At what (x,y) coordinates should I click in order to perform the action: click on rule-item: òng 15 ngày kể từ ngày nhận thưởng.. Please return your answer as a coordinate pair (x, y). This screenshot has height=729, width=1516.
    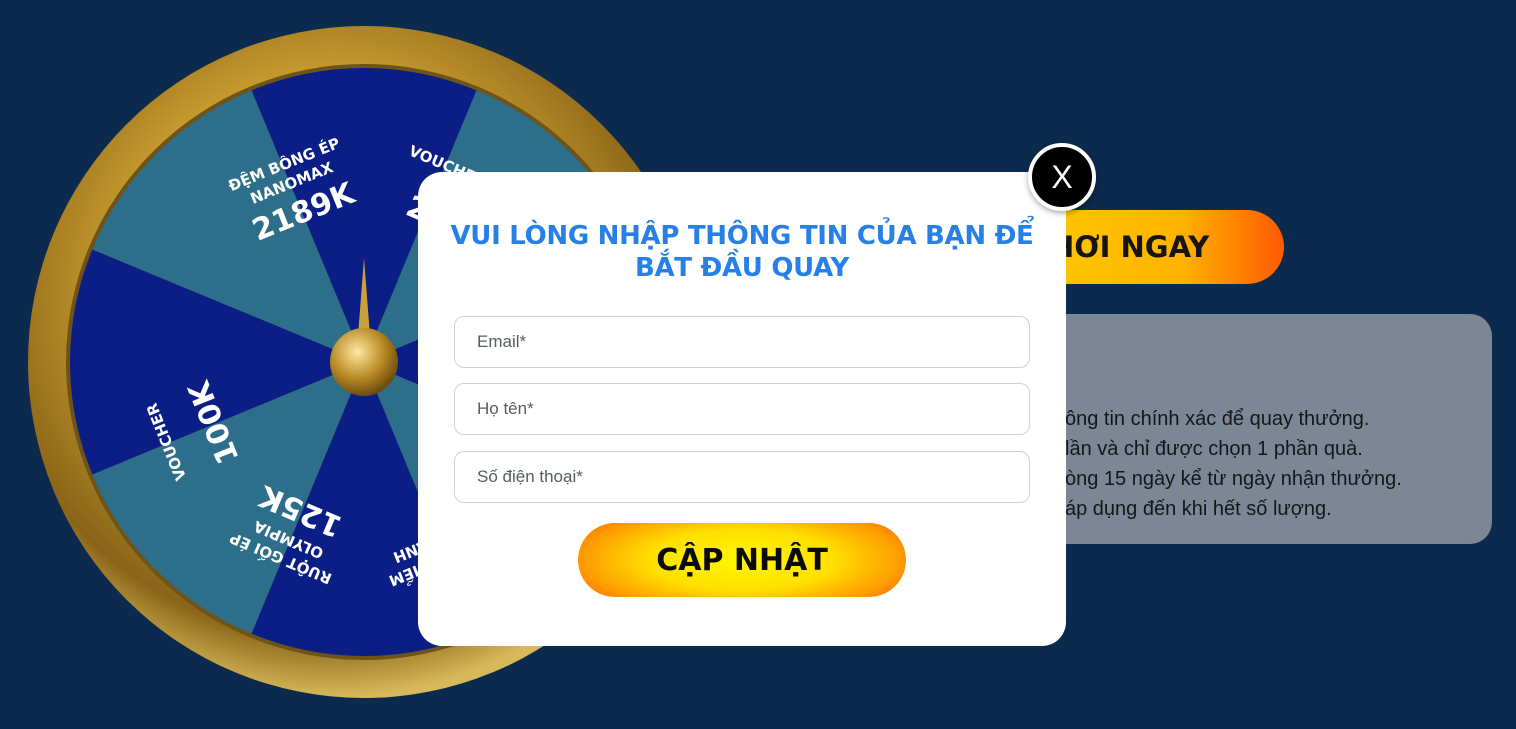
    Looking at the image, I should click on (1233, 479).